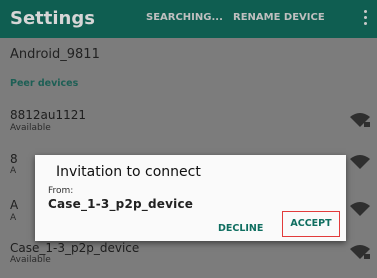 This screenshot has width=377, height=278. I want to click on app-bar: Settings SEARCHING... RENAME DEVICE, so click(188, 19).